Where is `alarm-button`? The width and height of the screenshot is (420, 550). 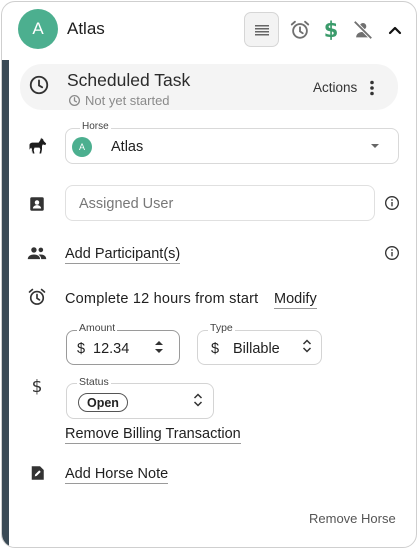
alarm-button is located at coordinates (300, 30).